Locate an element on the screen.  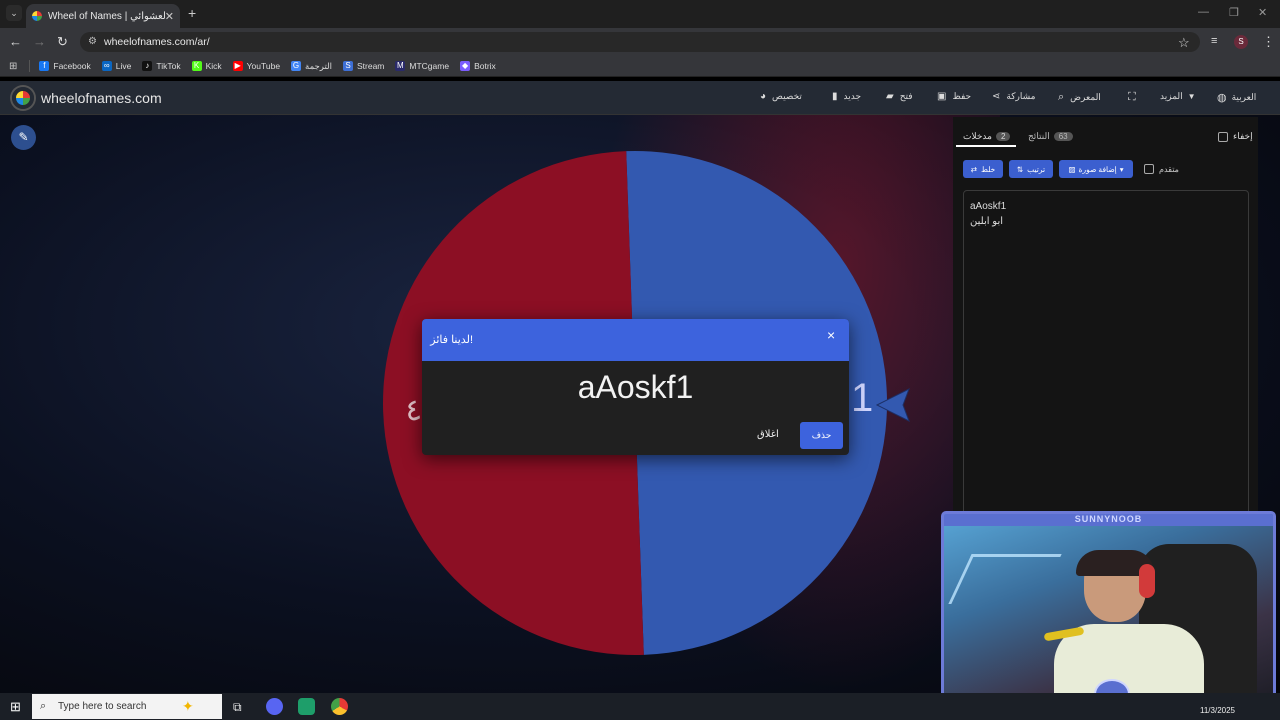
fullscreen-icon: ⛶ is located at coordinates (1132, 97).